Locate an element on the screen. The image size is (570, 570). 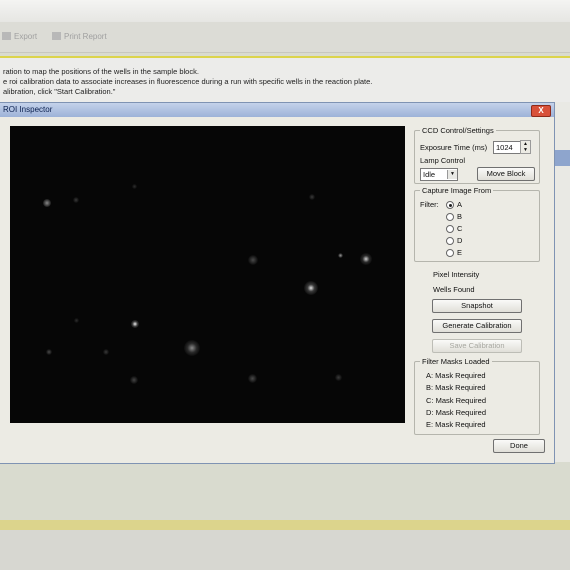
toolbar-print-report: Print Report is located at coordinates (79, 36).